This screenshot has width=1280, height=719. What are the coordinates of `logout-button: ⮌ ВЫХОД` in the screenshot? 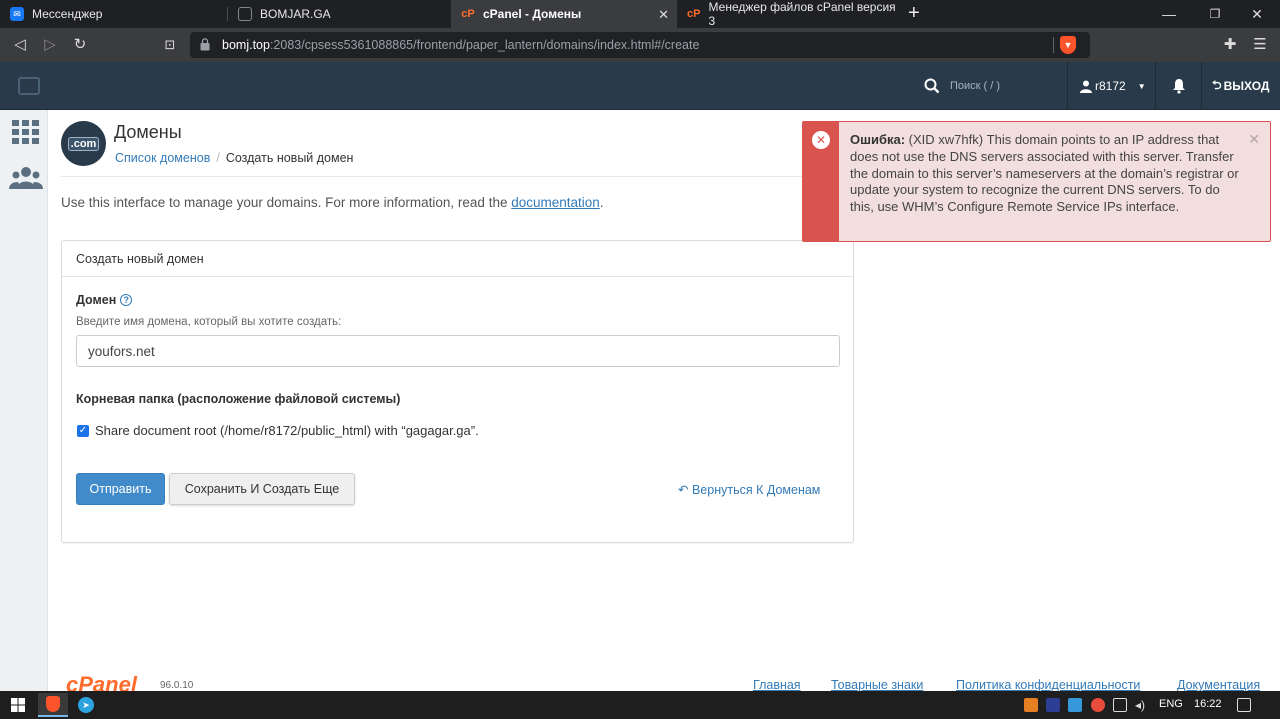 It's located at (1240, 86).